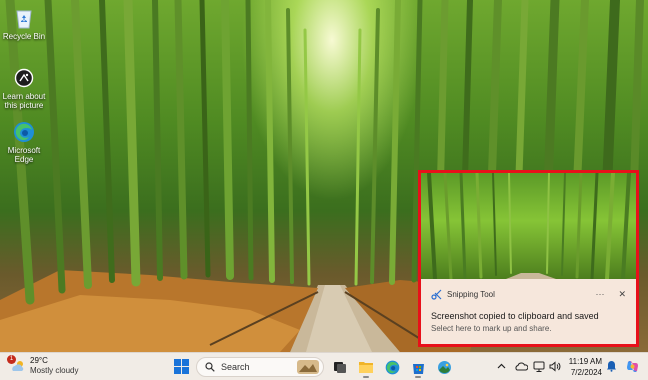 The width and height of the screenshot is (648, 380). I want to click on file-explorer-icon, so click(366, 367).